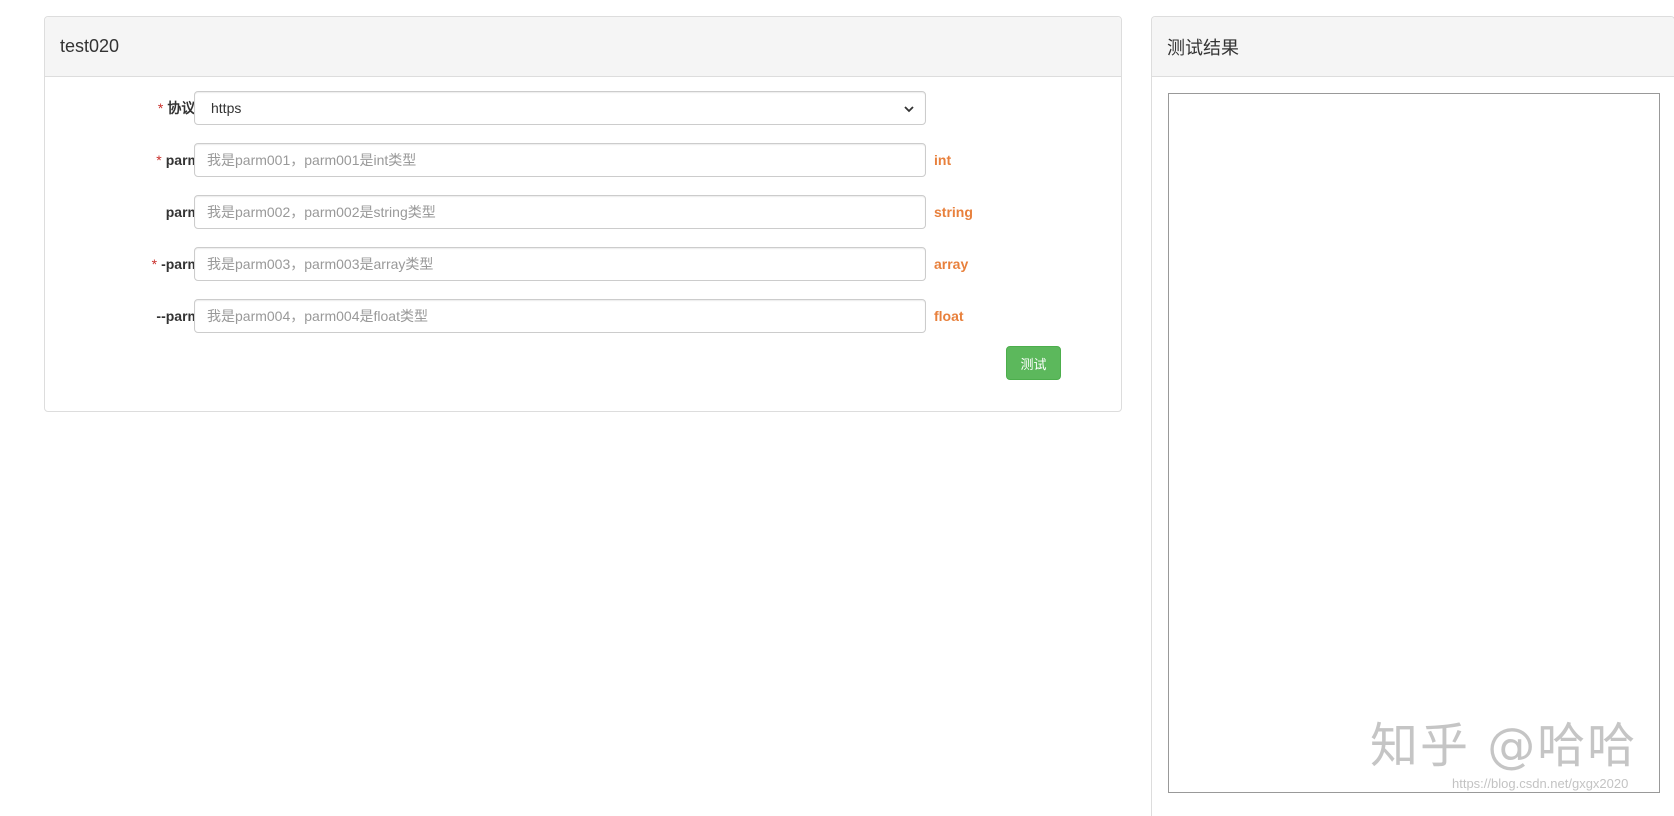 The image size is (1674, 816). I want to click on parm001-type-hint: int, so click(943, 160).